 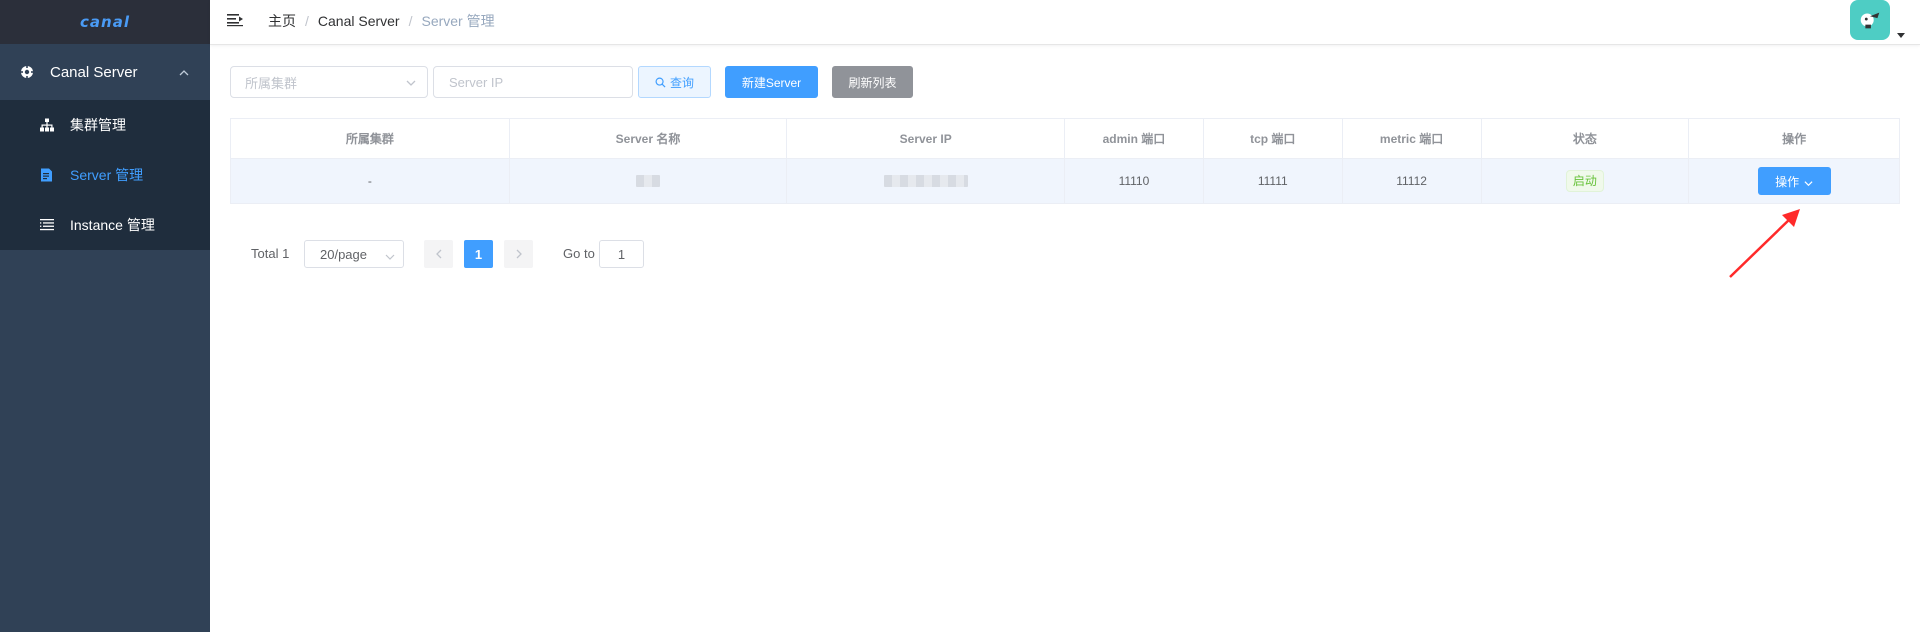 I want to click on cluster-select: 所属集群, so click(x=329, y=82).